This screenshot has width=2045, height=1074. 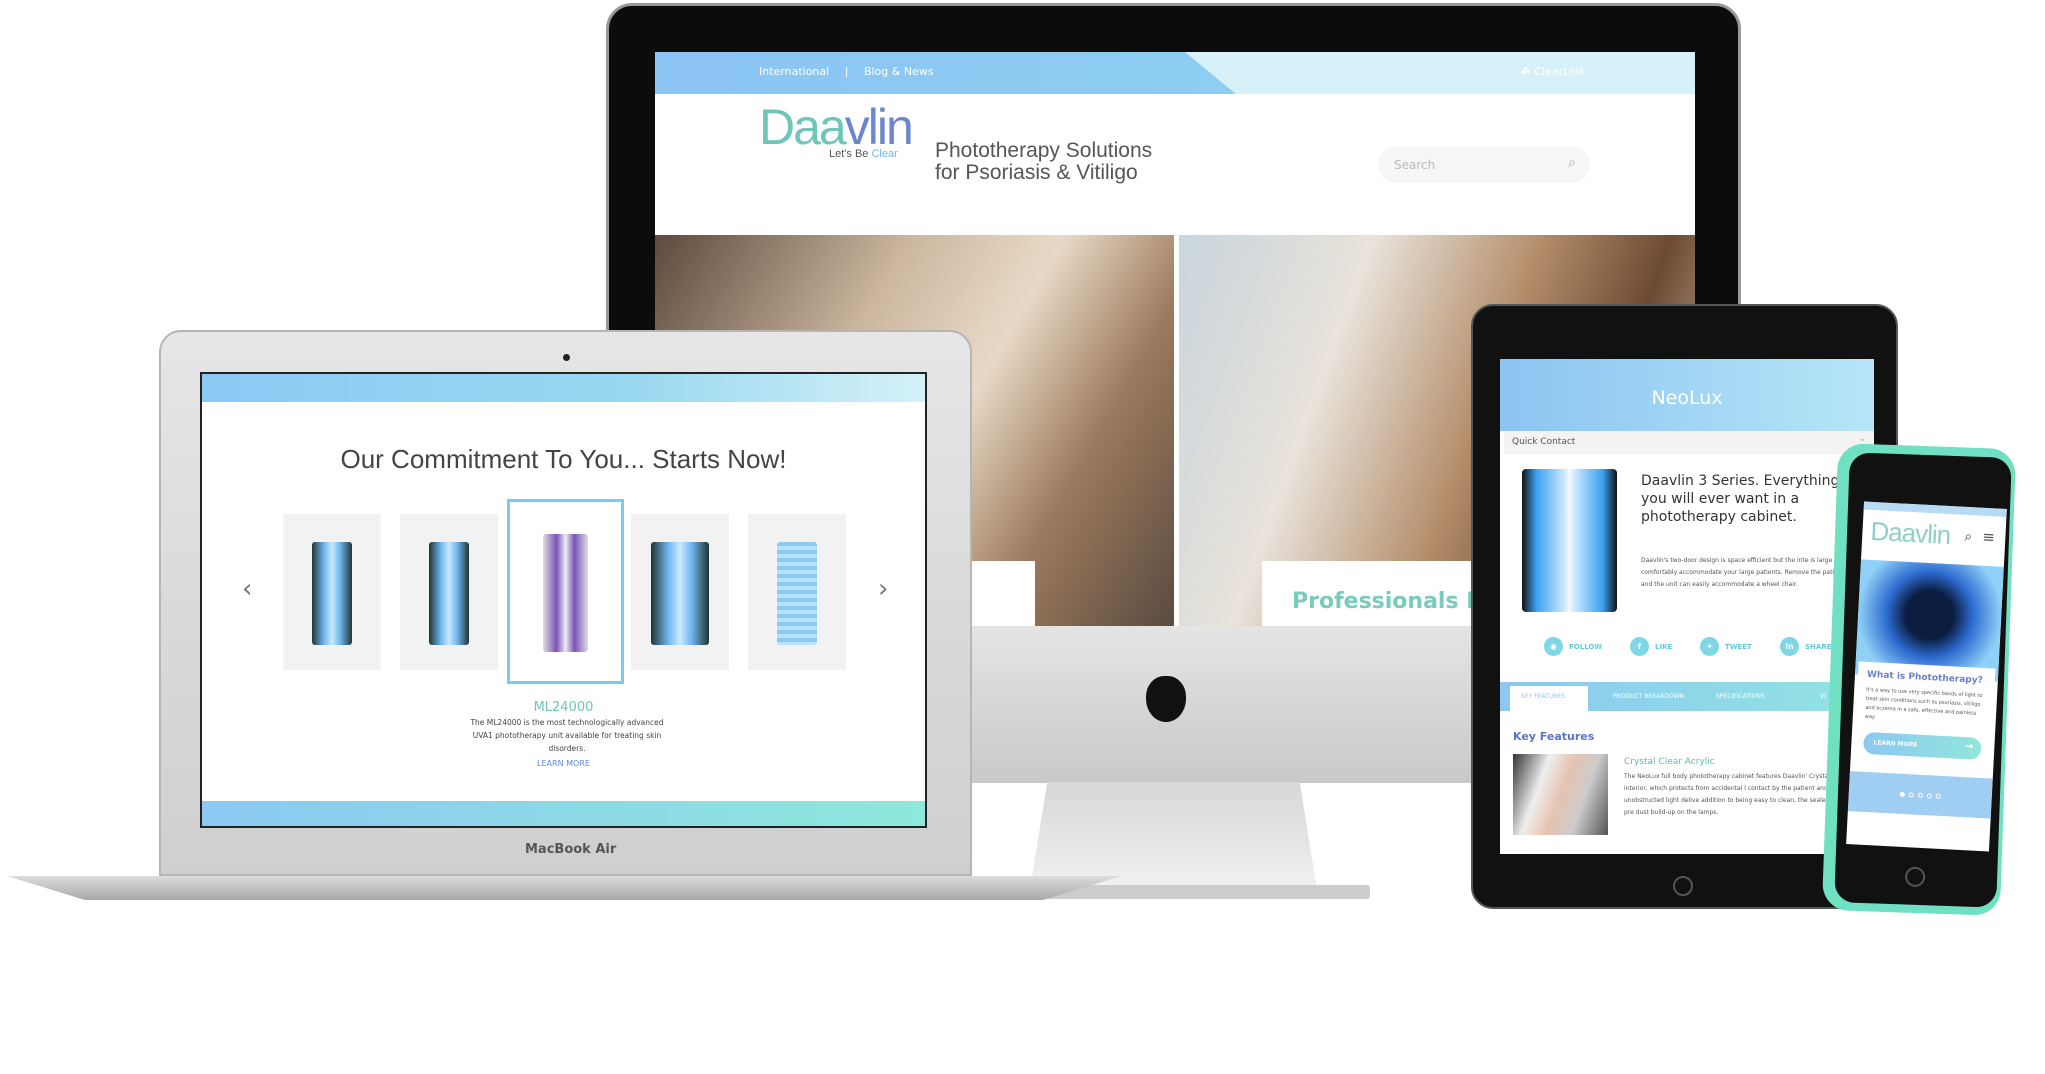 I want to click on feature-image, so click(x=1560, y=794).